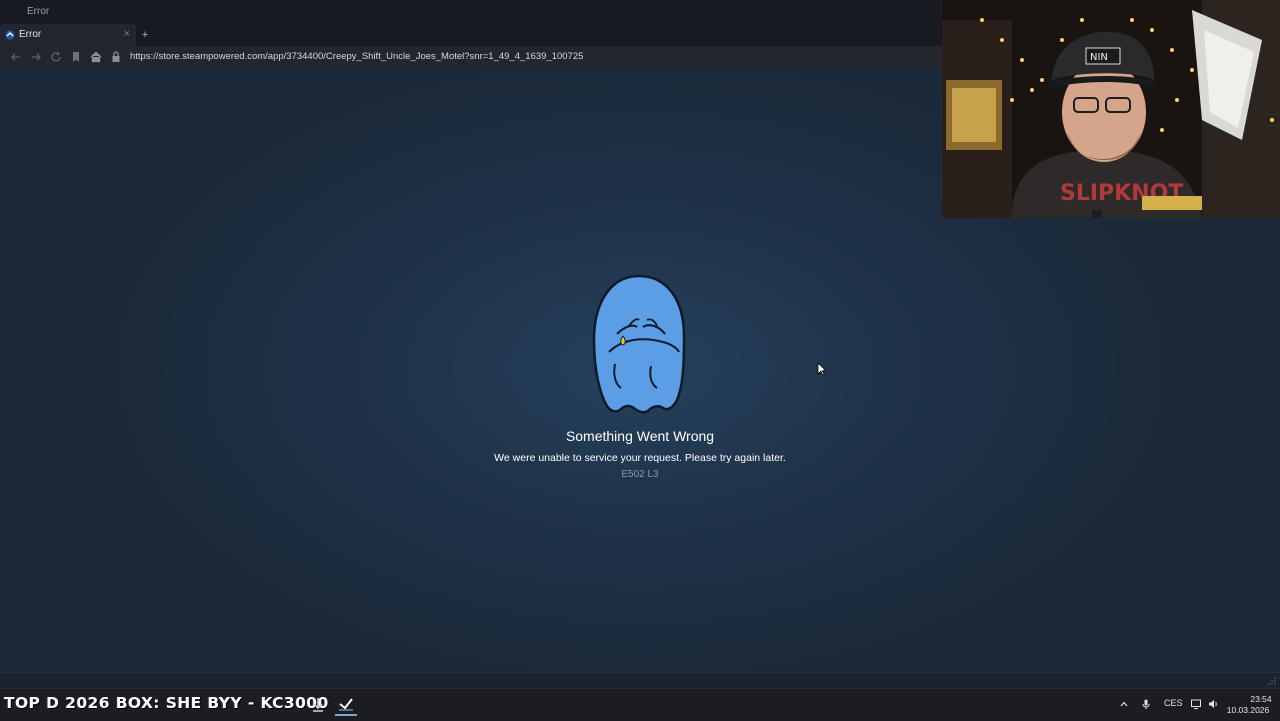  I want to click on lock-icon, so click(116, 56).